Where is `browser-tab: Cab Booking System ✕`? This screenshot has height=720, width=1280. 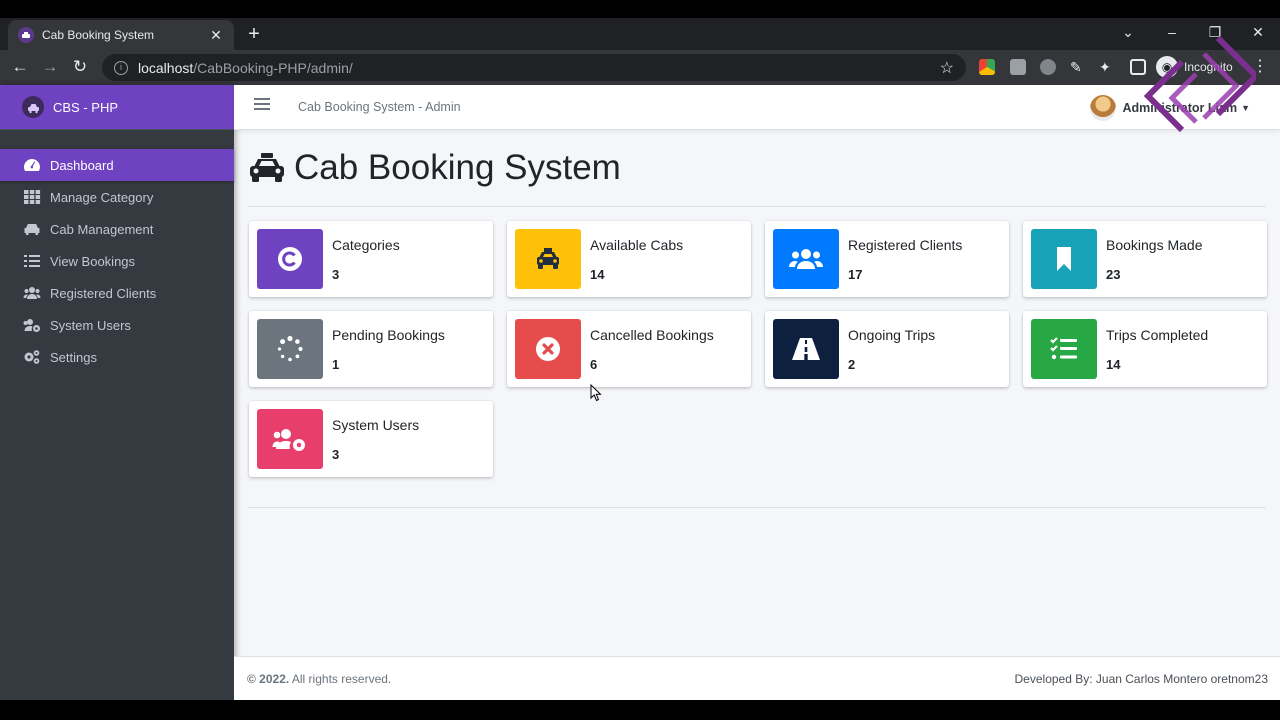
browser-tab: Cab Booking System ✕ is located at coordinates (121, 35).